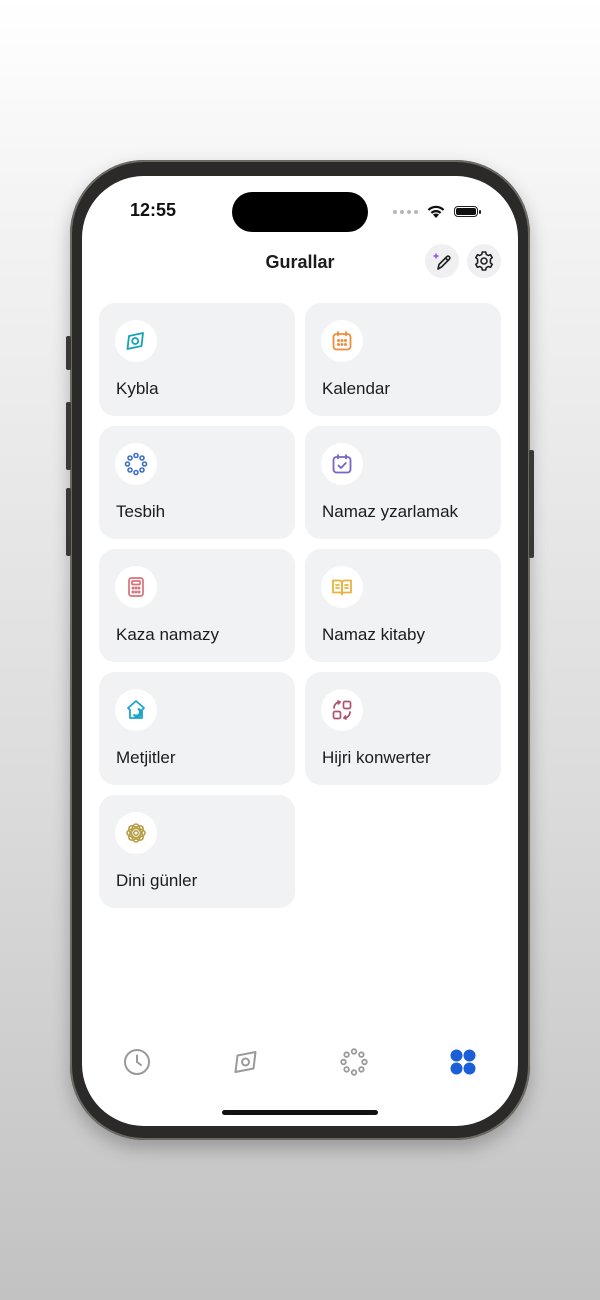 The height and width of the screenshot is (1300, 600). I want to click on tool-card-hijri-konwerter: Hijri konwerter, so click(403, 728).